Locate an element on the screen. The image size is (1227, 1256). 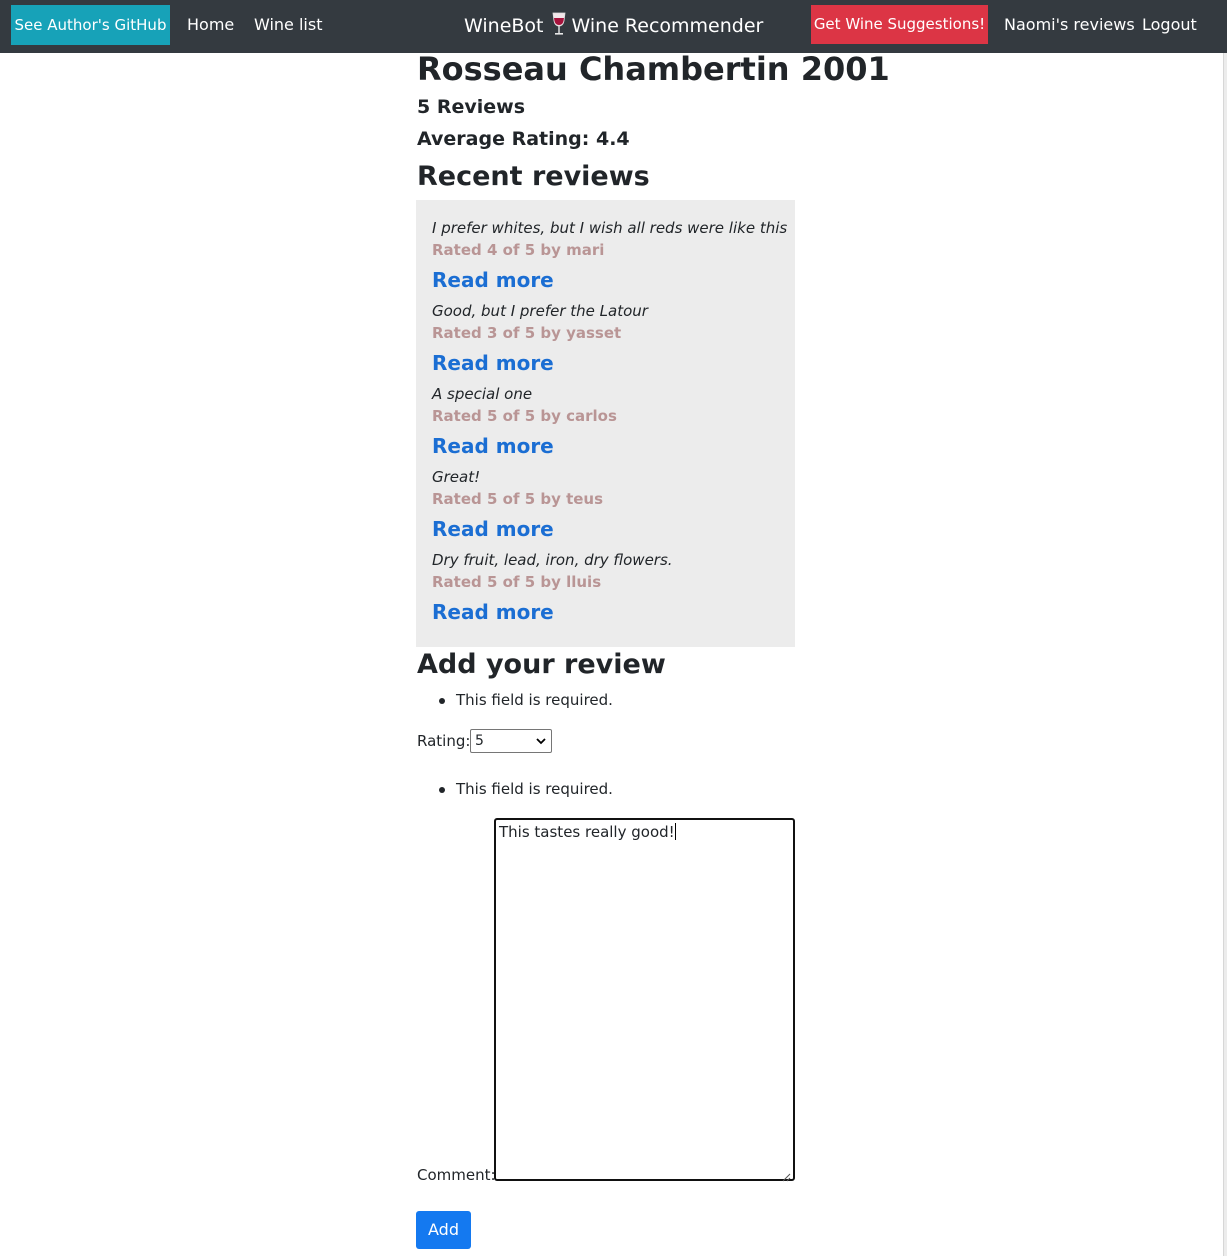
scrollbar is located at coordinates (1225, 654).